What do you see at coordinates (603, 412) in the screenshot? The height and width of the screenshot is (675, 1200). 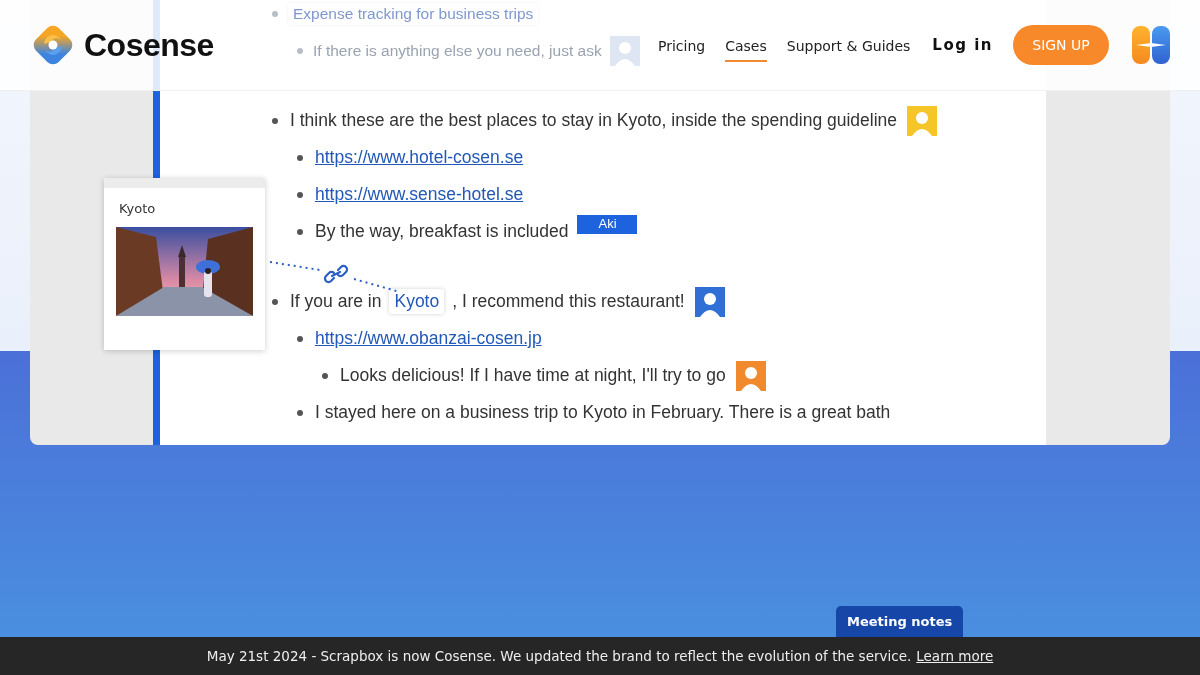 I see `bullet-text: I stayed here on a business trip to Kyoto in February. There is a great bath` at bounding box center [603, 412].